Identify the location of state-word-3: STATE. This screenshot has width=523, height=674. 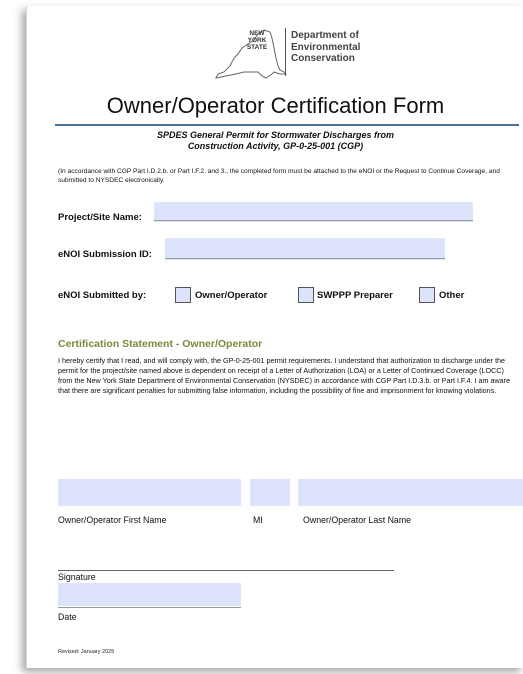
(257, 47).